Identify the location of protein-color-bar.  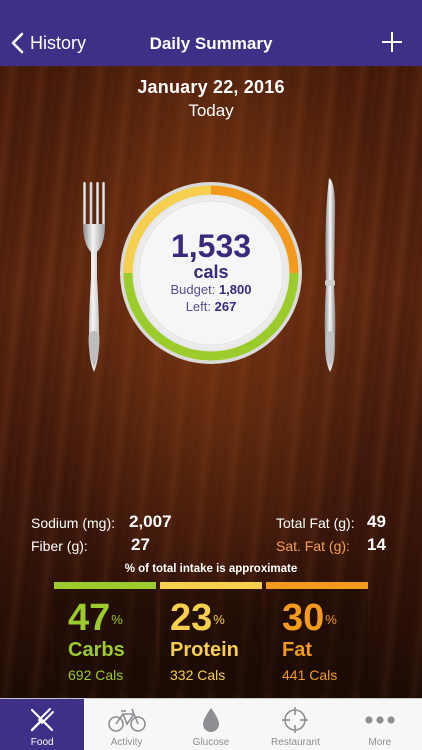
(211, 585).